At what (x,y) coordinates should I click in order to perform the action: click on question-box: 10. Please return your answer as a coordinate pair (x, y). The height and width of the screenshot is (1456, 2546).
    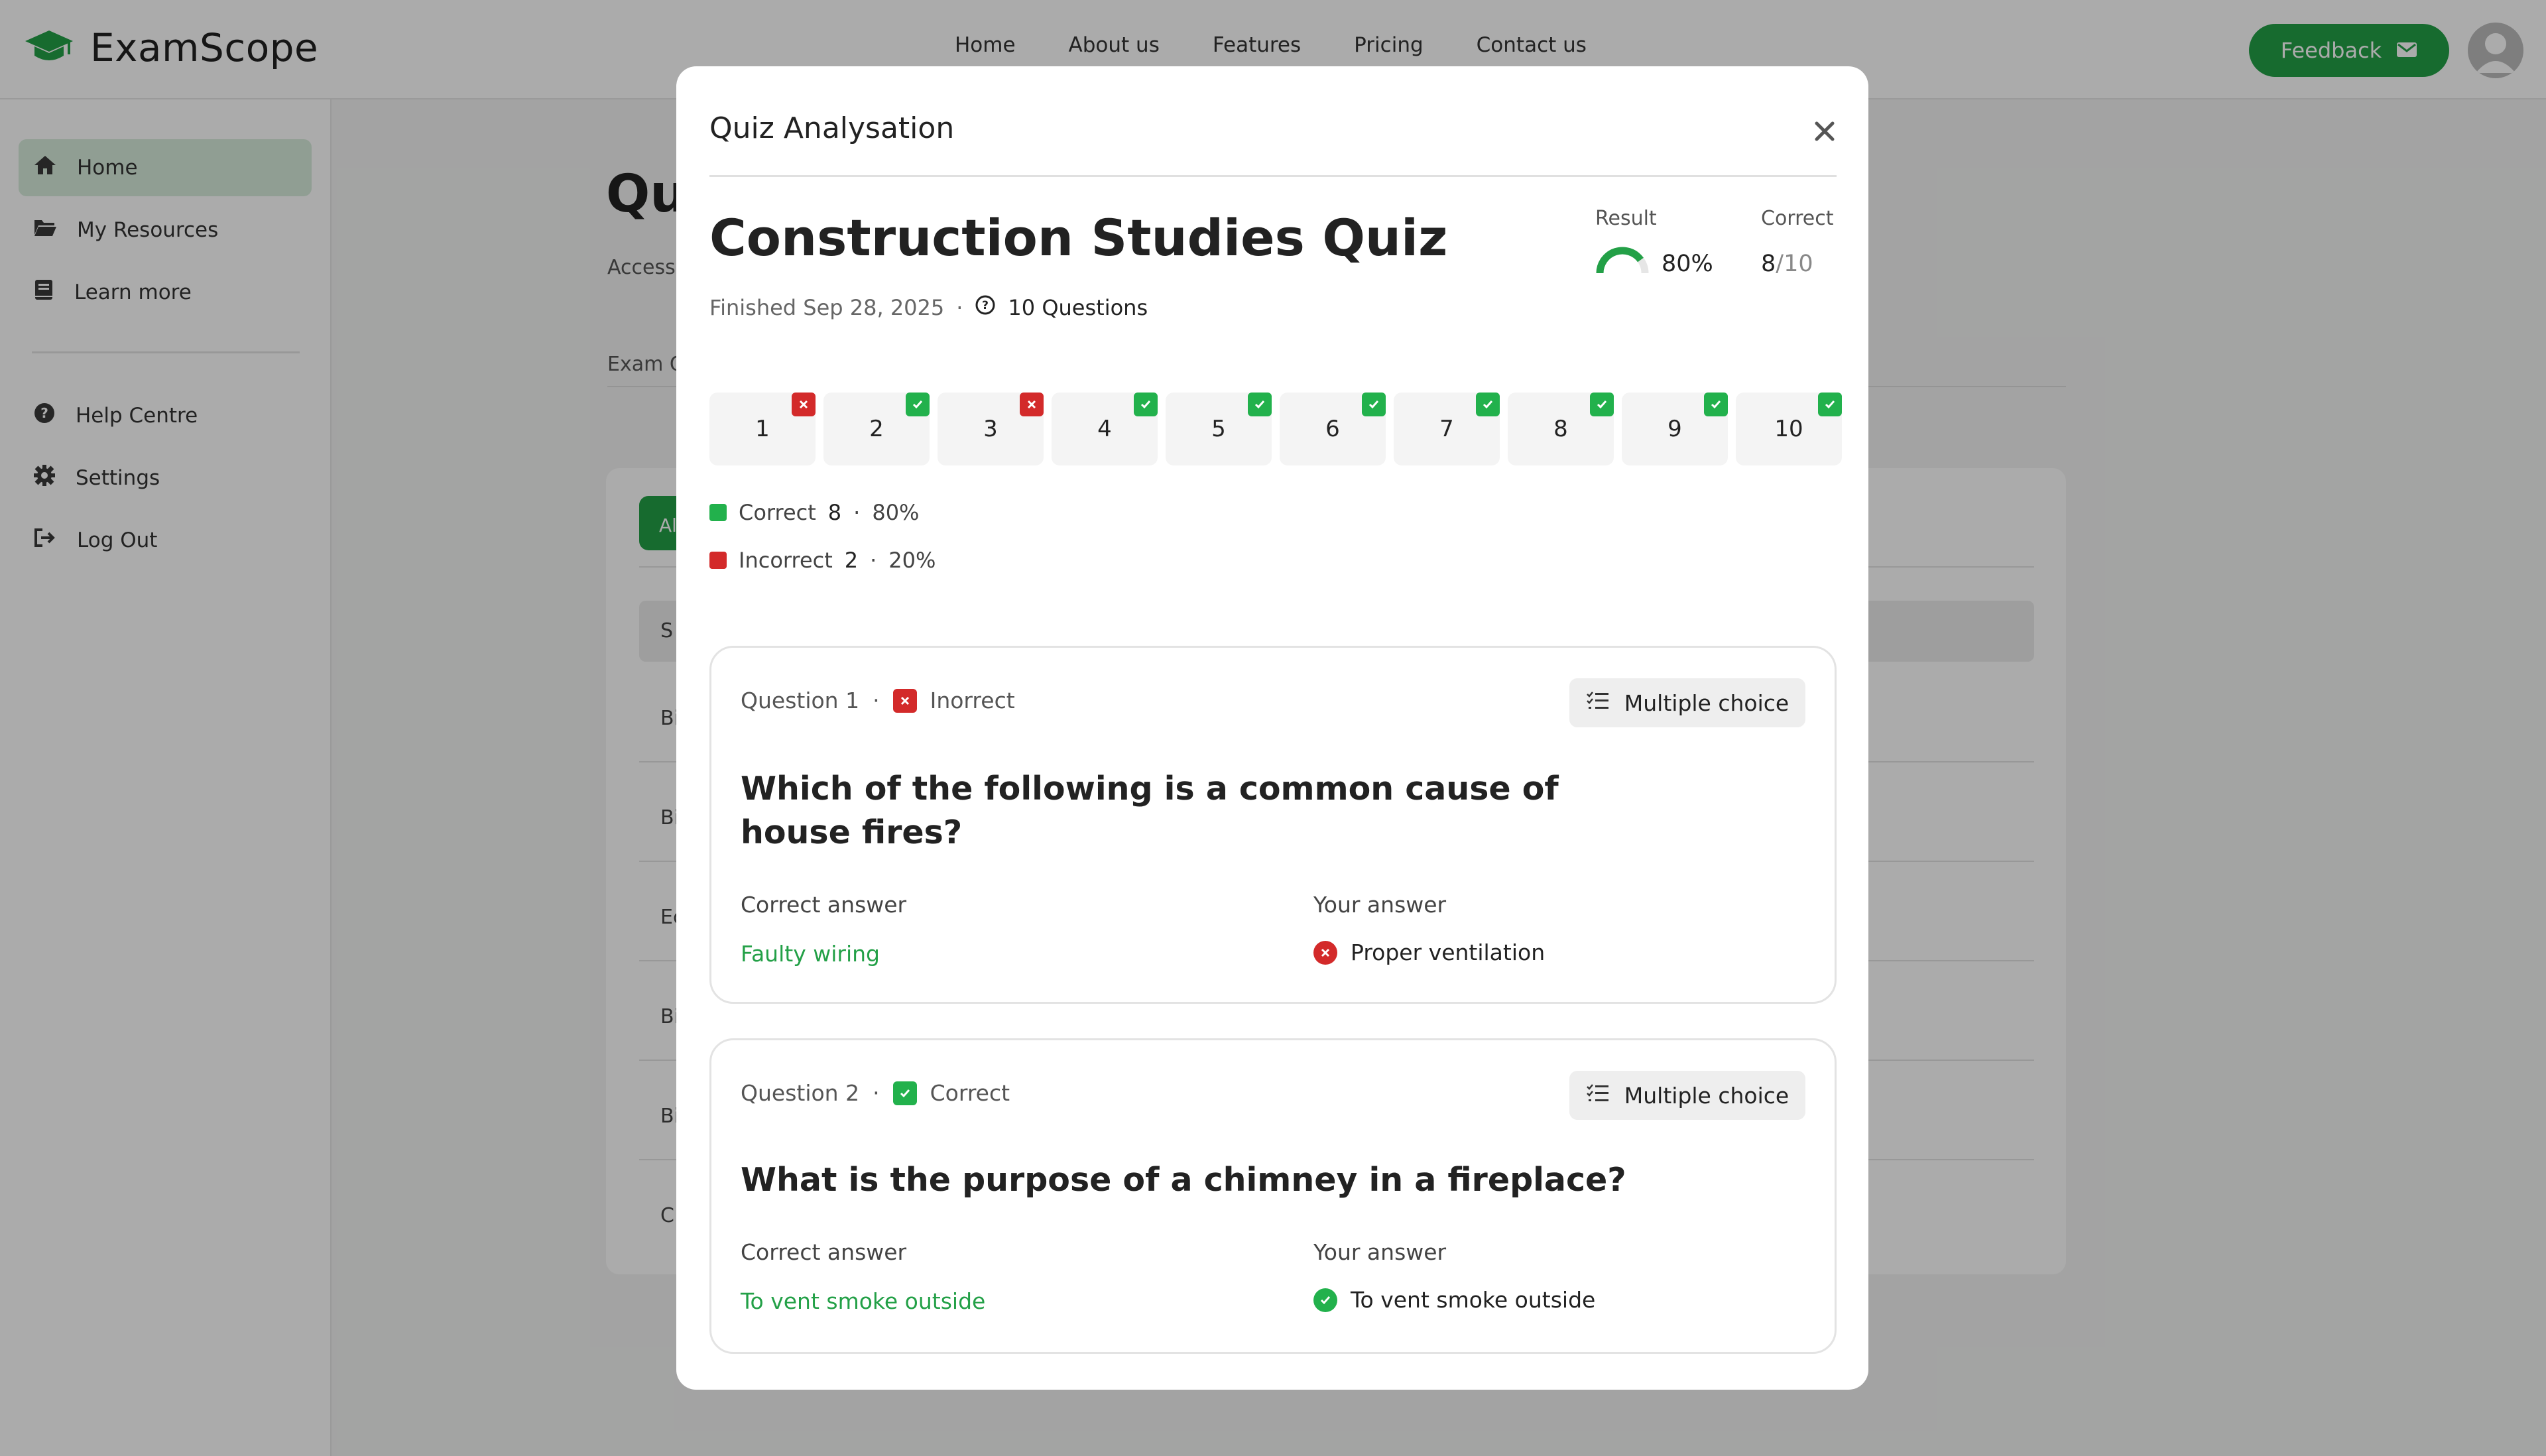
    Looking at the image, I should click on (1789, 429).